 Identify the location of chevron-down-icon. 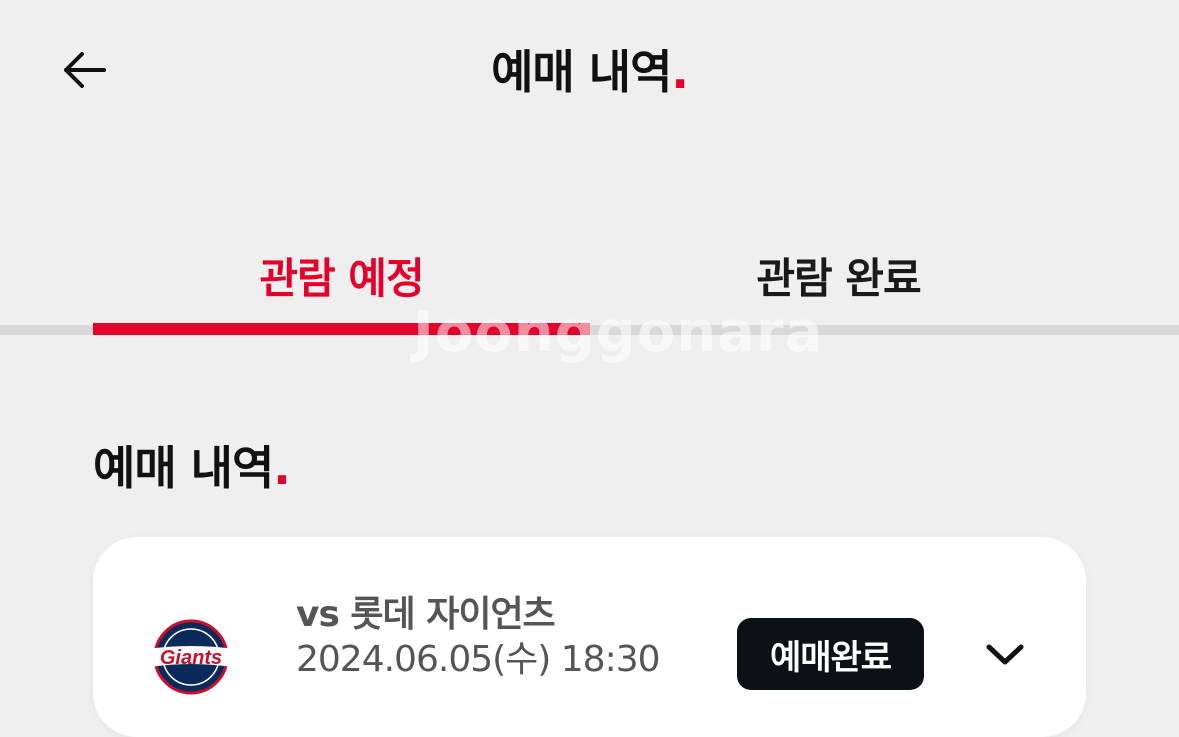
(1005, 654).